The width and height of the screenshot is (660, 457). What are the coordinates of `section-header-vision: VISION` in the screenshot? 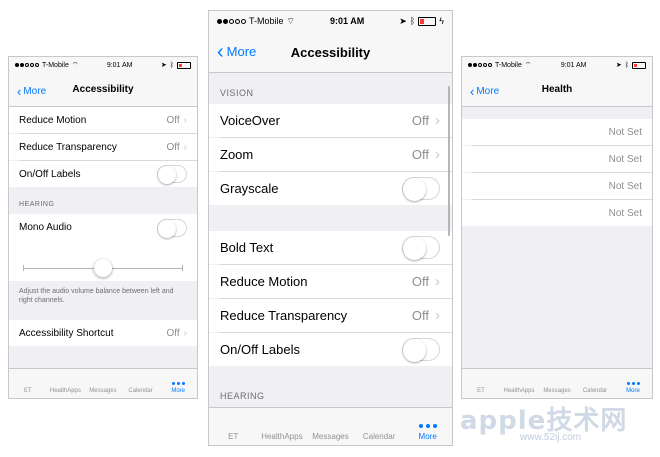 It's located at (237, 93).